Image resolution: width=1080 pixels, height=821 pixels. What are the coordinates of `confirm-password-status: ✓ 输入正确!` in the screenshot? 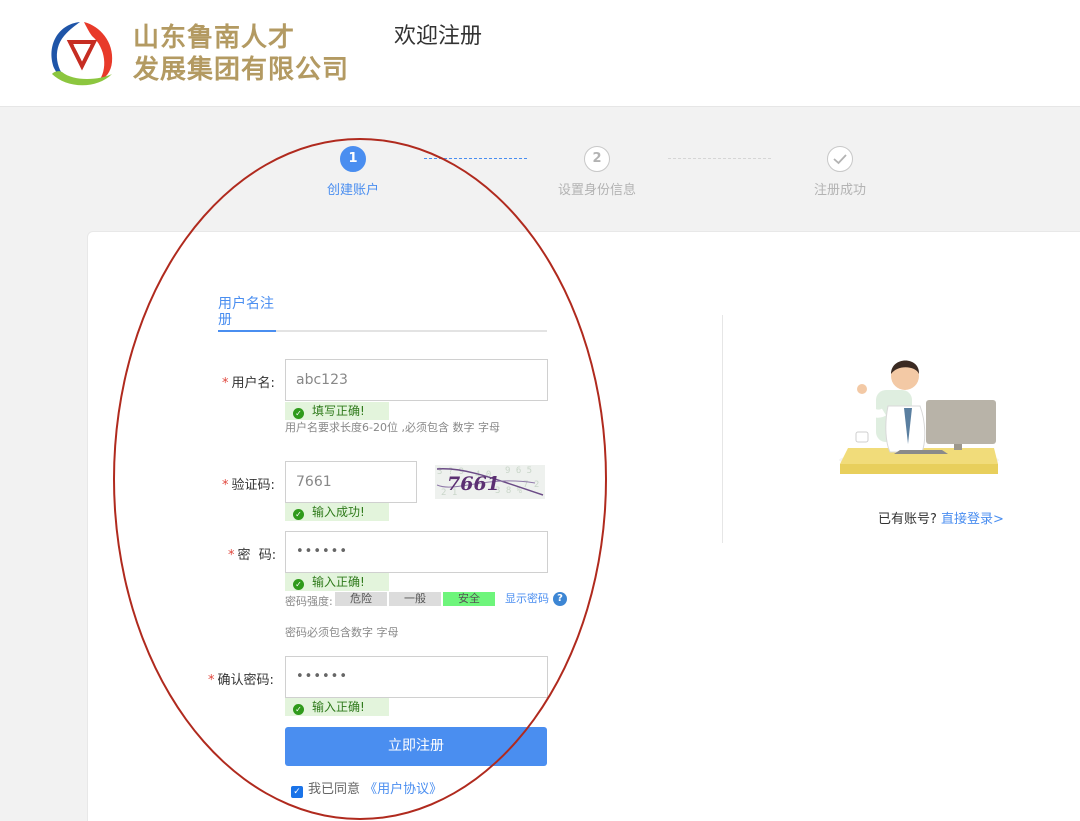 It's located at (337, 707).